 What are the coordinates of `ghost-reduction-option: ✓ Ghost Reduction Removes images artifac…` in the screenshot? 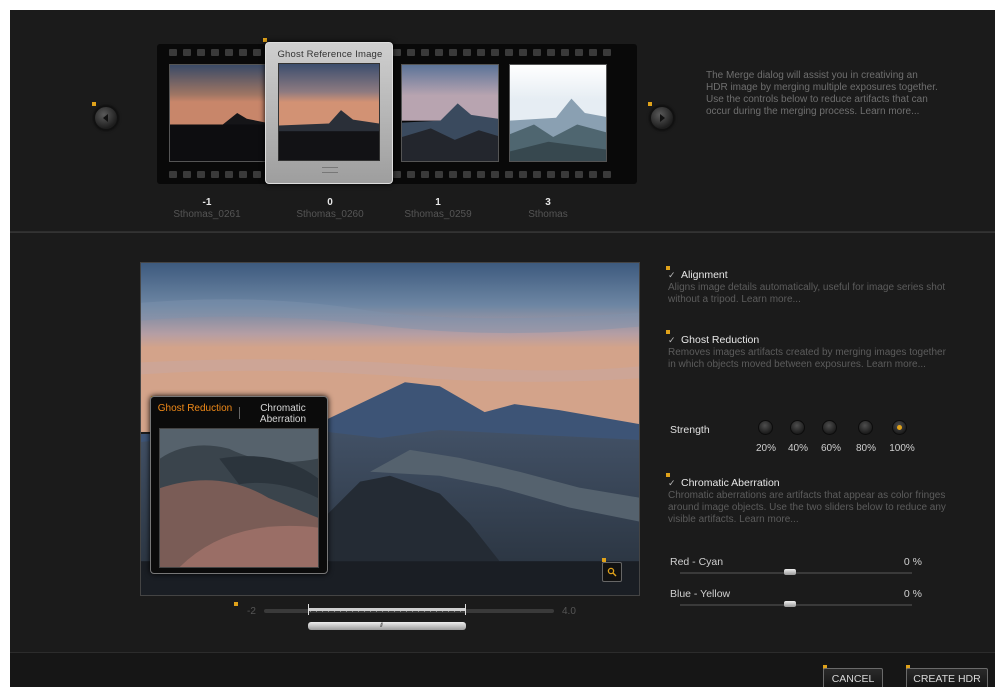 It's located at (808, 352).